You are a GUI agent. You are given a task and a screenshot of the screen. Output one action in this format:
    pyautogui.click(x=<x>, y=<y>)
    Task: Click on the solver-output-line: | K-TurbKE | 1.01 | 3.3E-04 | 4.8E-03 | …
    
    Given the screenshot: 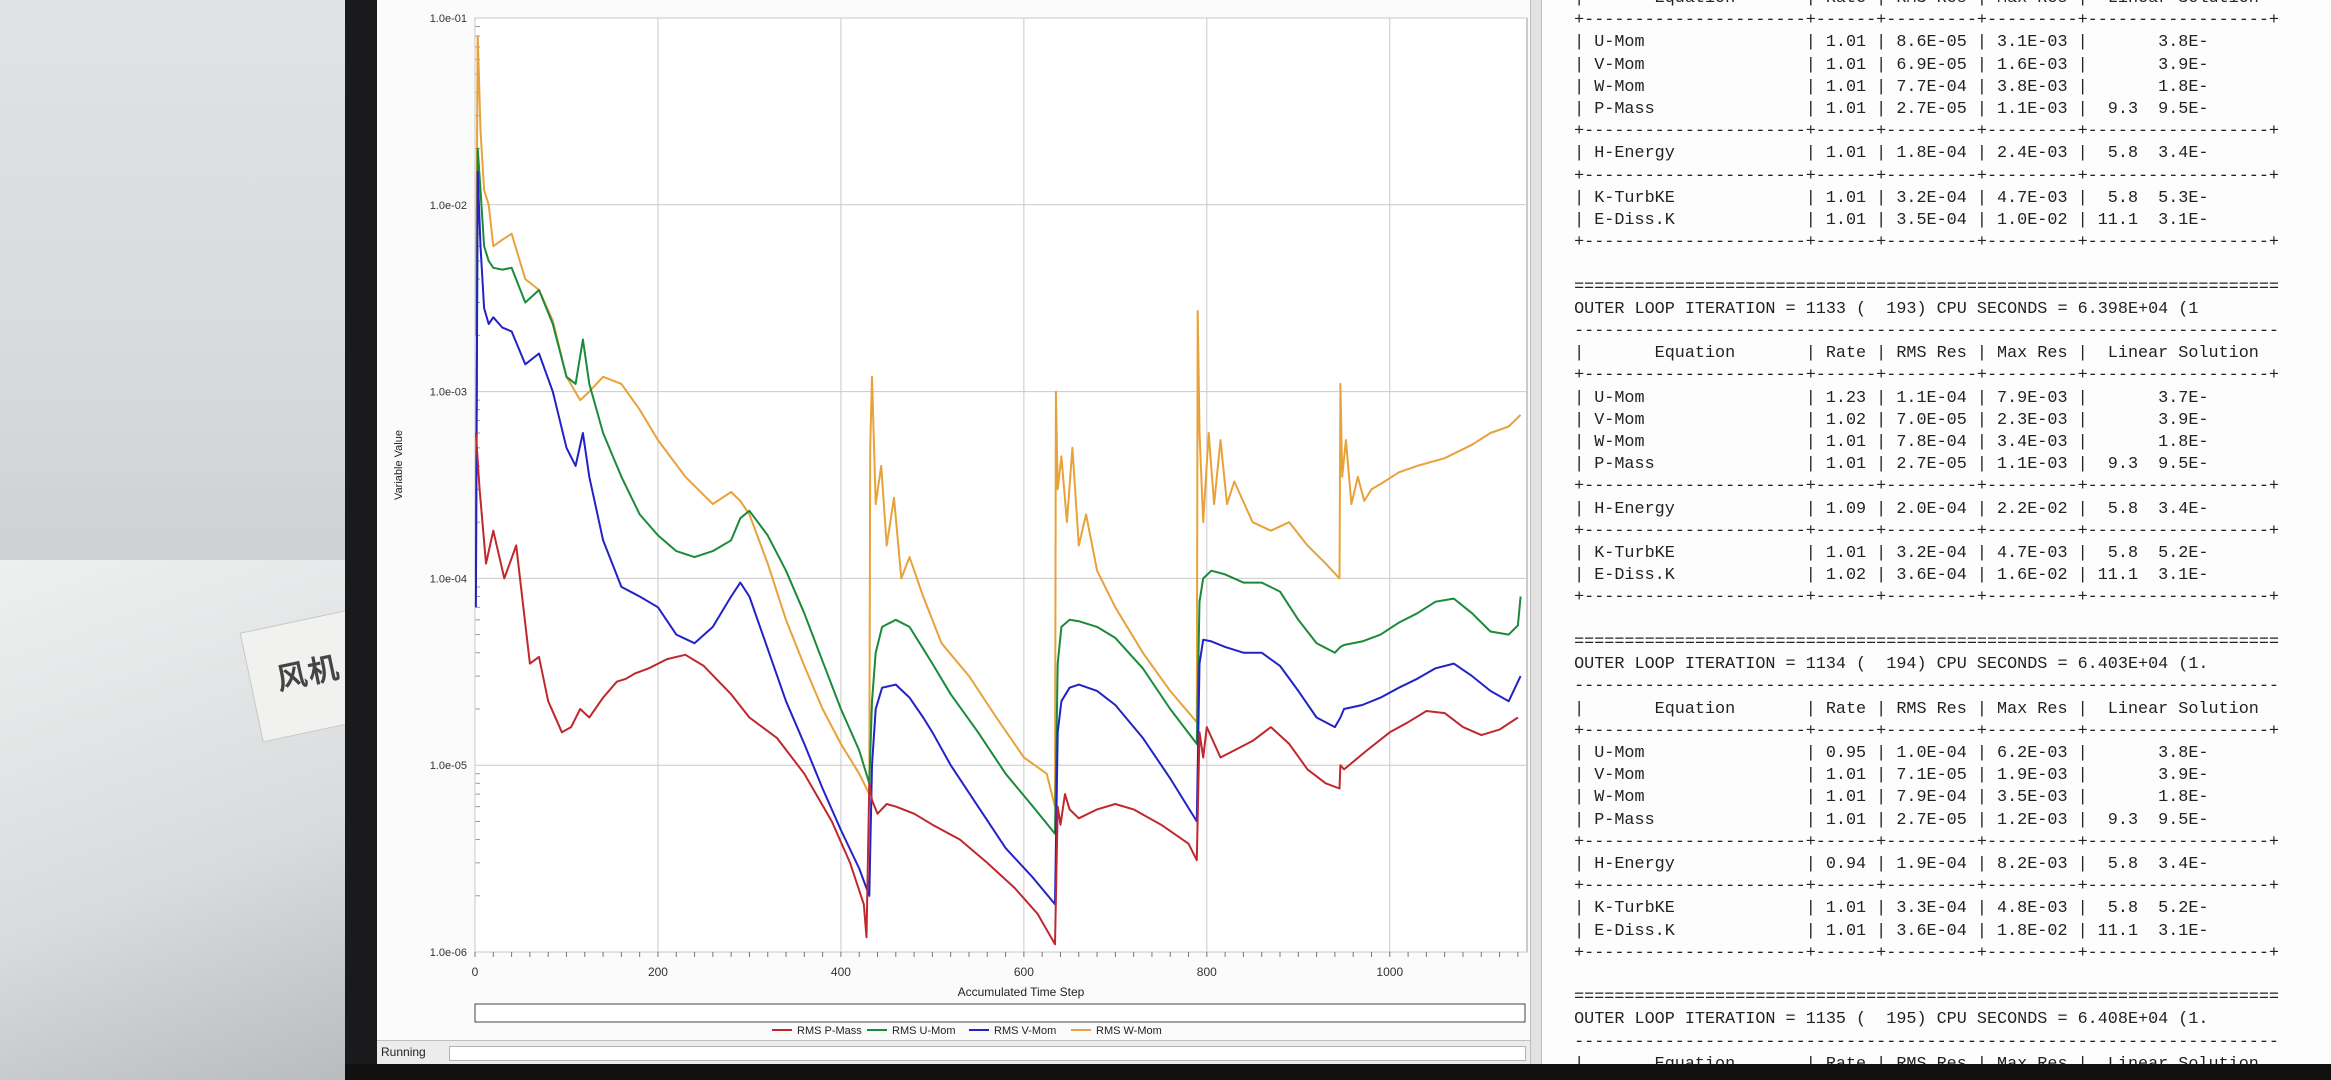 What is the action you would take?
    pyautogui.click(x=1891, y=909)
    